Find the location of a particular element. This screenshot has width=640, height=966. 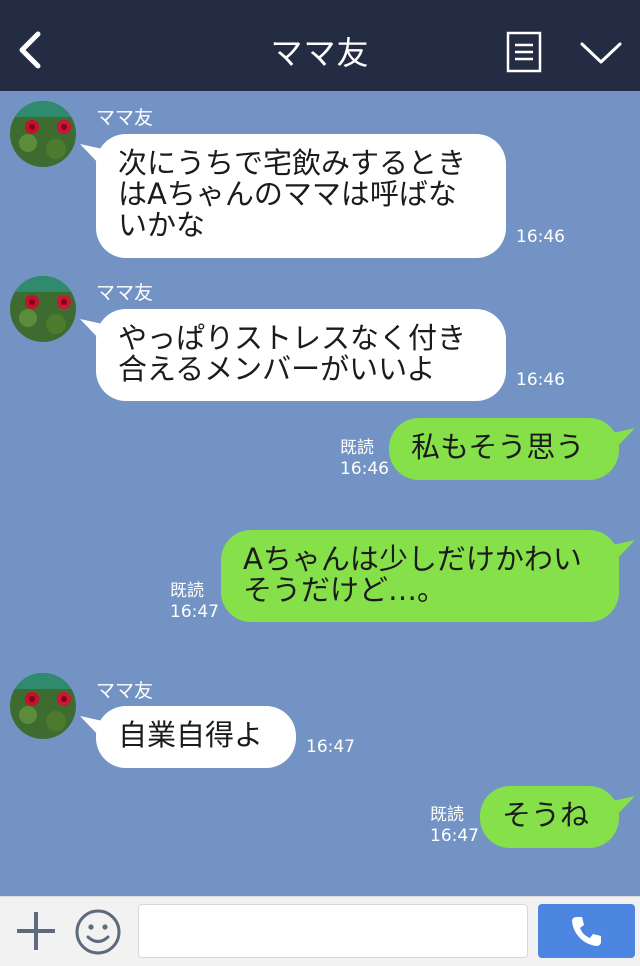

outgoing-message-bubble: そうね is located at coordinates (549, 817).